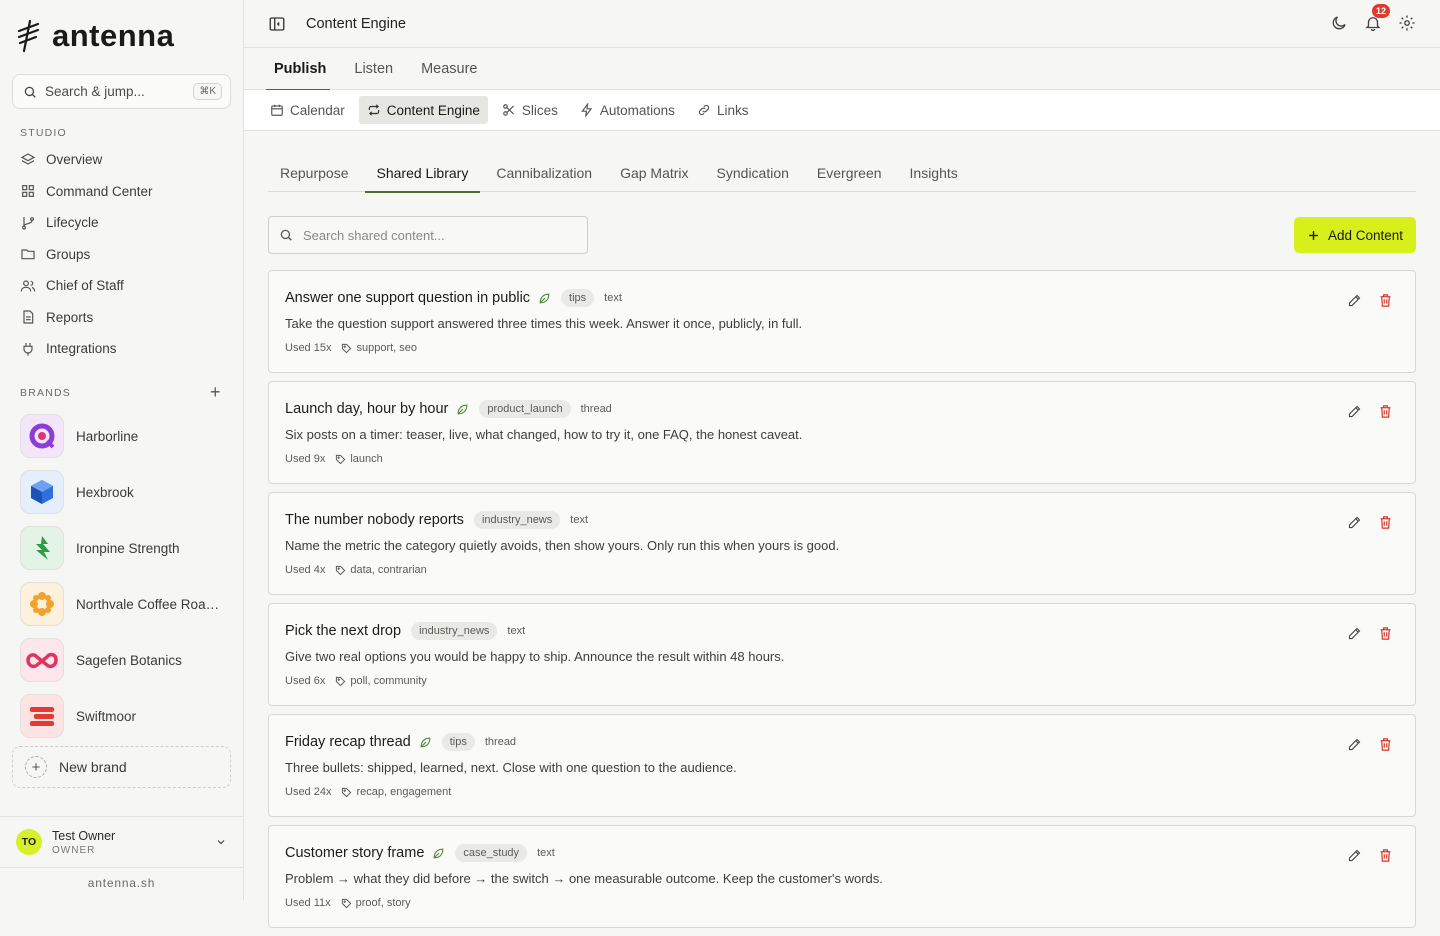  I want to click on nav-item-chief-of-staff: Chief of Staff, so click(122, 286).